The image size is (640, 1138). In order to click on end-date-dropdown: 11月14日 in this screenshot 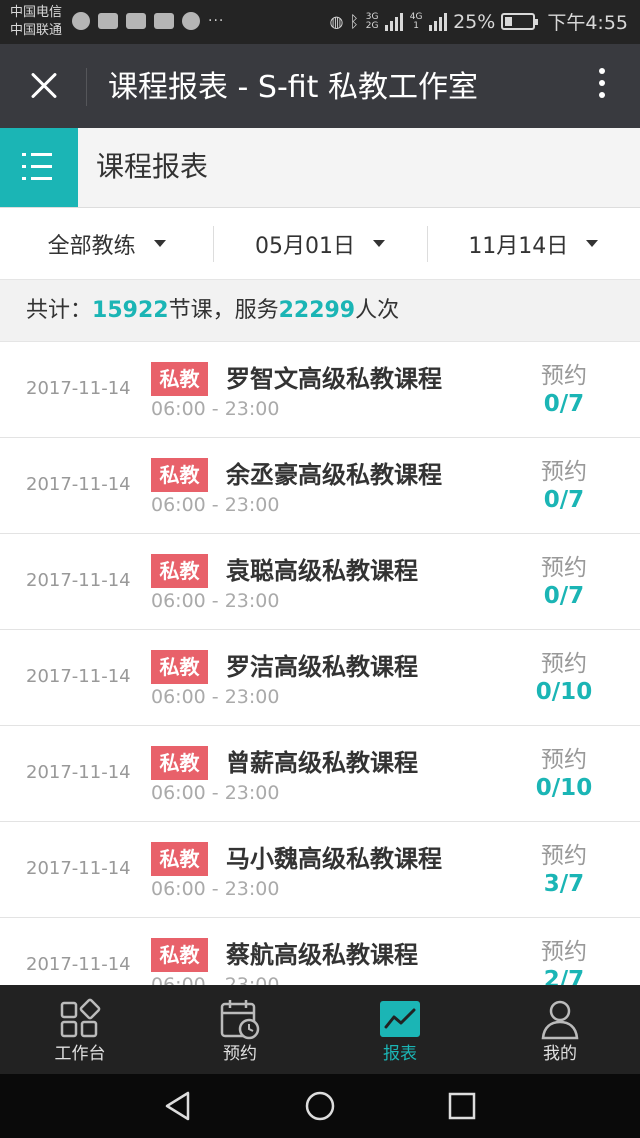, I will do `click(533, 243)`.